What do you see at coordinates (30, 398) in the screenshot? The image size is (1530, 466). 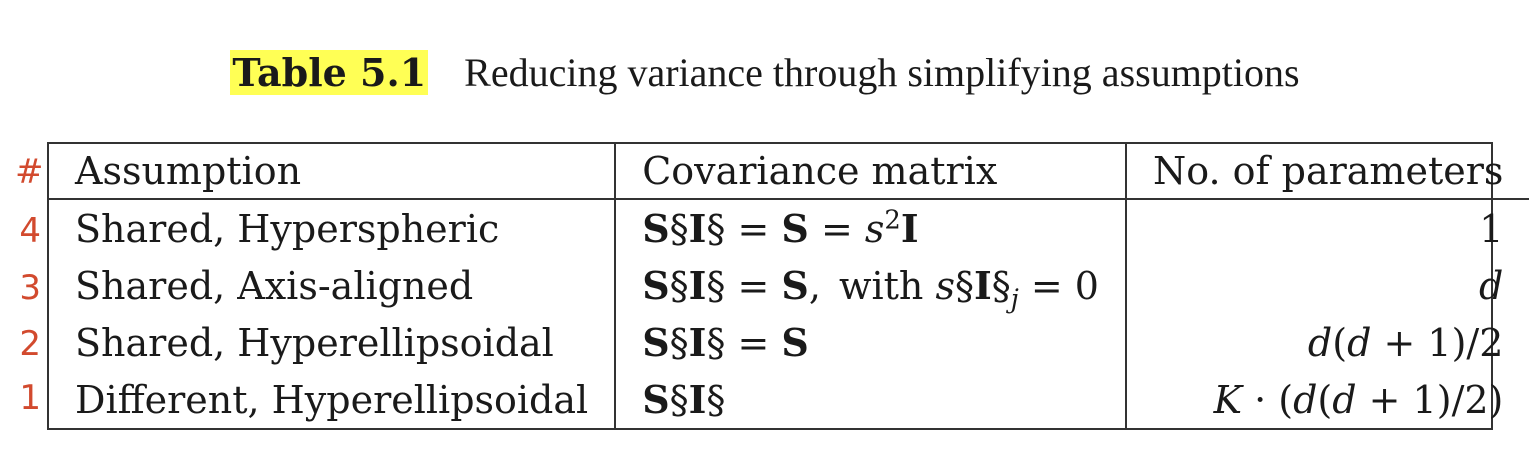 I see `row-number: 1` at bounding box center [30, 398].